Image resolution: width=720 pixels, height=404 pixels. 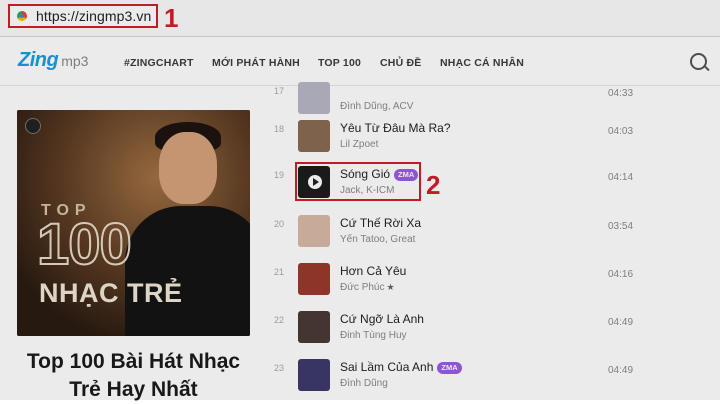 I want to click on cover-artist-face, so click(x=188, y=168).